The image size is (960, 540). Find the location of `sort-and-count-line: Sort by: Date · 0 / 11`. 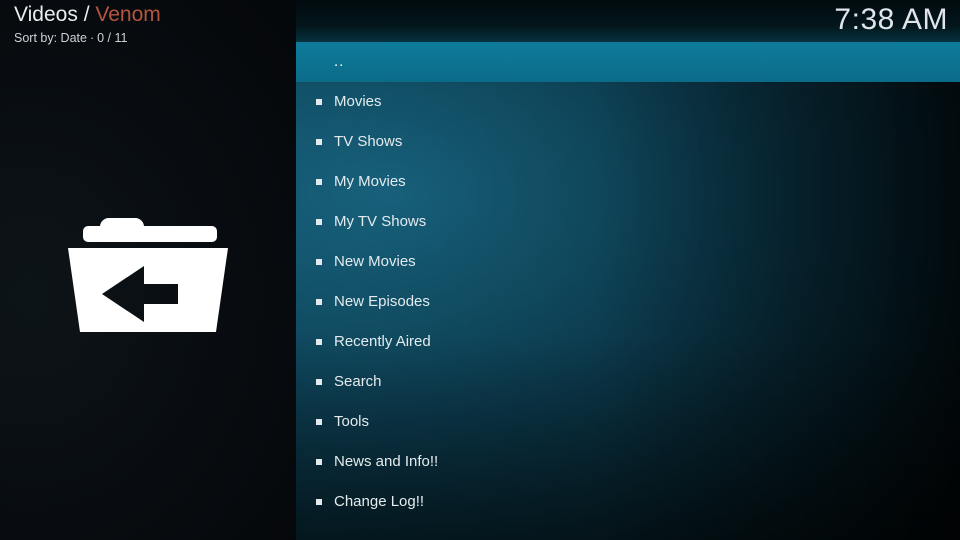

sort-and-count-line: Sort by: Date · 0 / 11 is located at coordinates (155, 38).